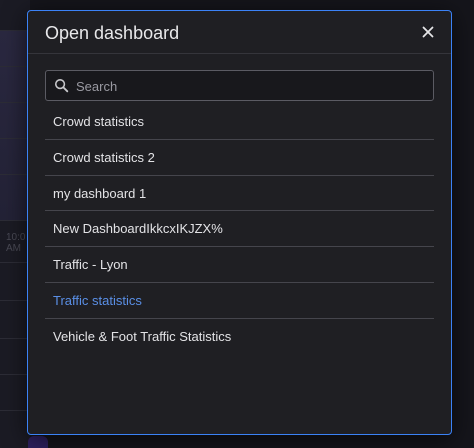  I want to click on dashboard-list-item: Traffic - Lyon, so click(239, 265).